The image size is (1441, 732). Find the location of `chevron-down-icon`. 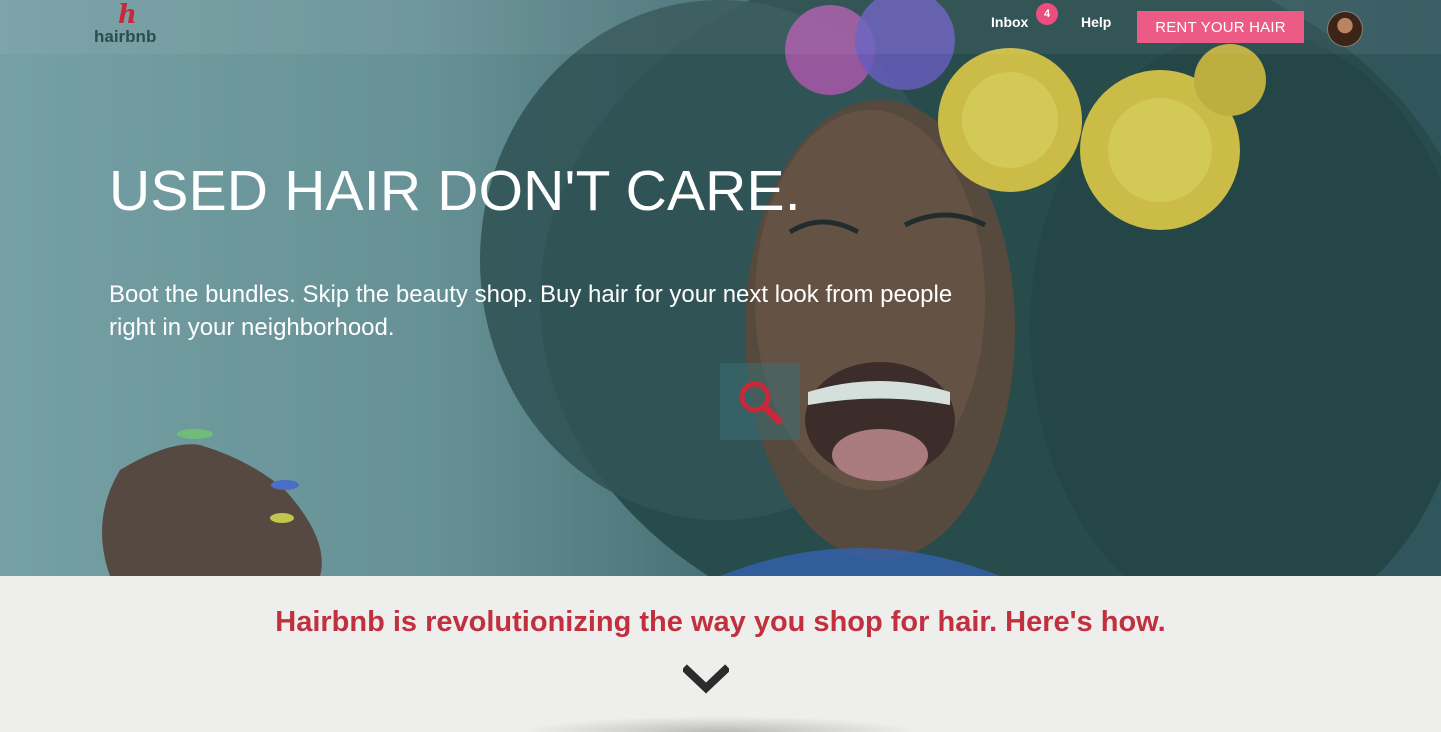

chevron-down-icon is located at coordinates (706, 679).